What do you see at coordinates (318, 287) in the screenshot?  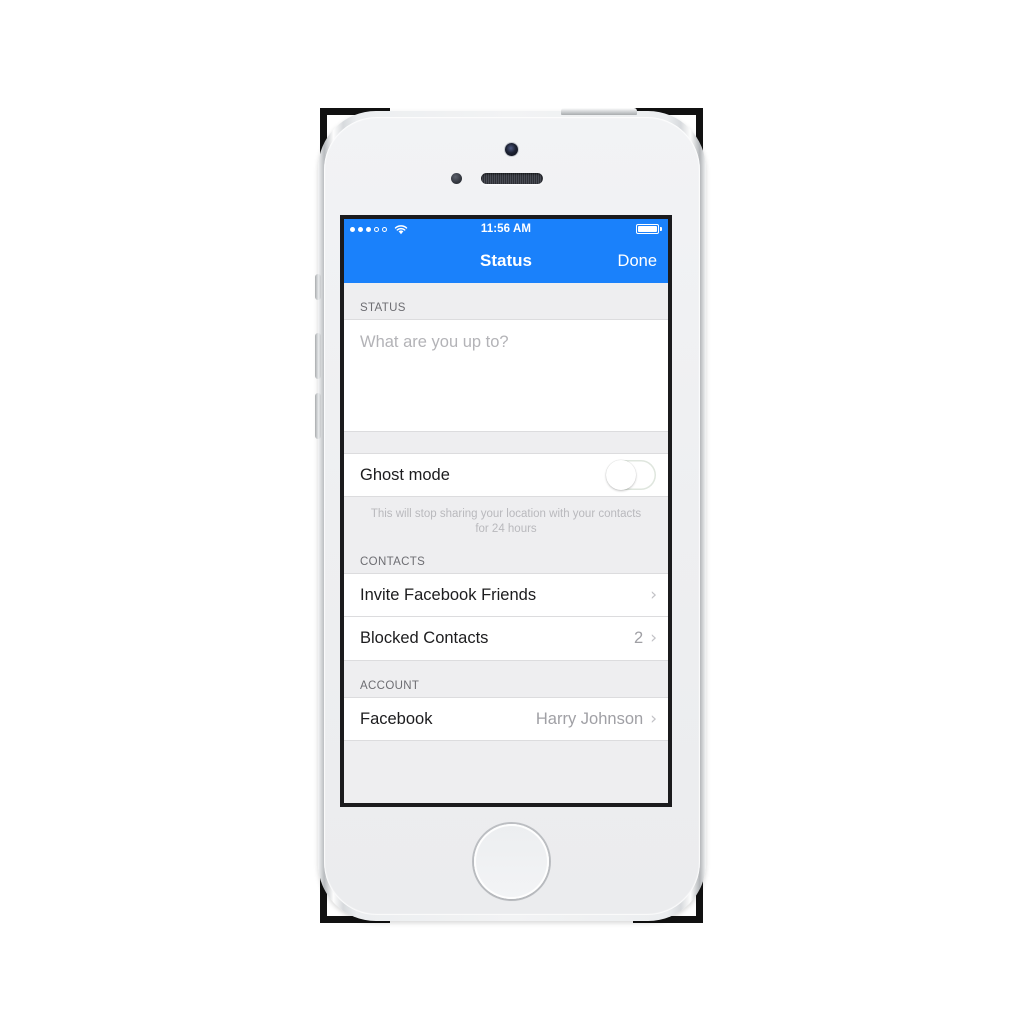 I see `silent-switch` at bounding box center [318, 287].